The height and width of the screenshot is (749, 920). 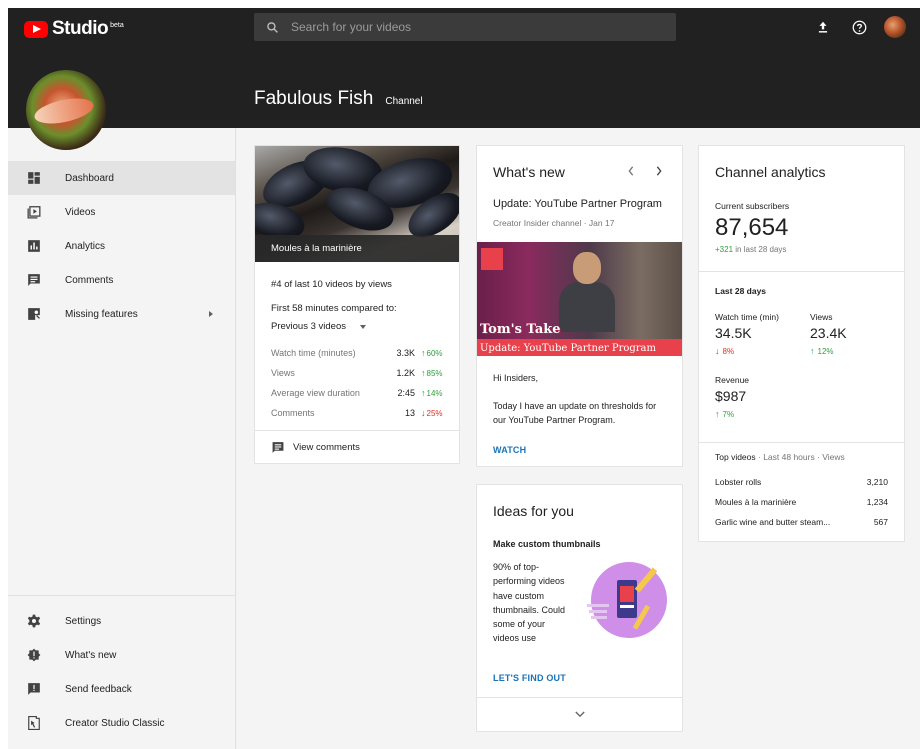 I want to click on thumbnail-illustration, so click(x=627, y=600).